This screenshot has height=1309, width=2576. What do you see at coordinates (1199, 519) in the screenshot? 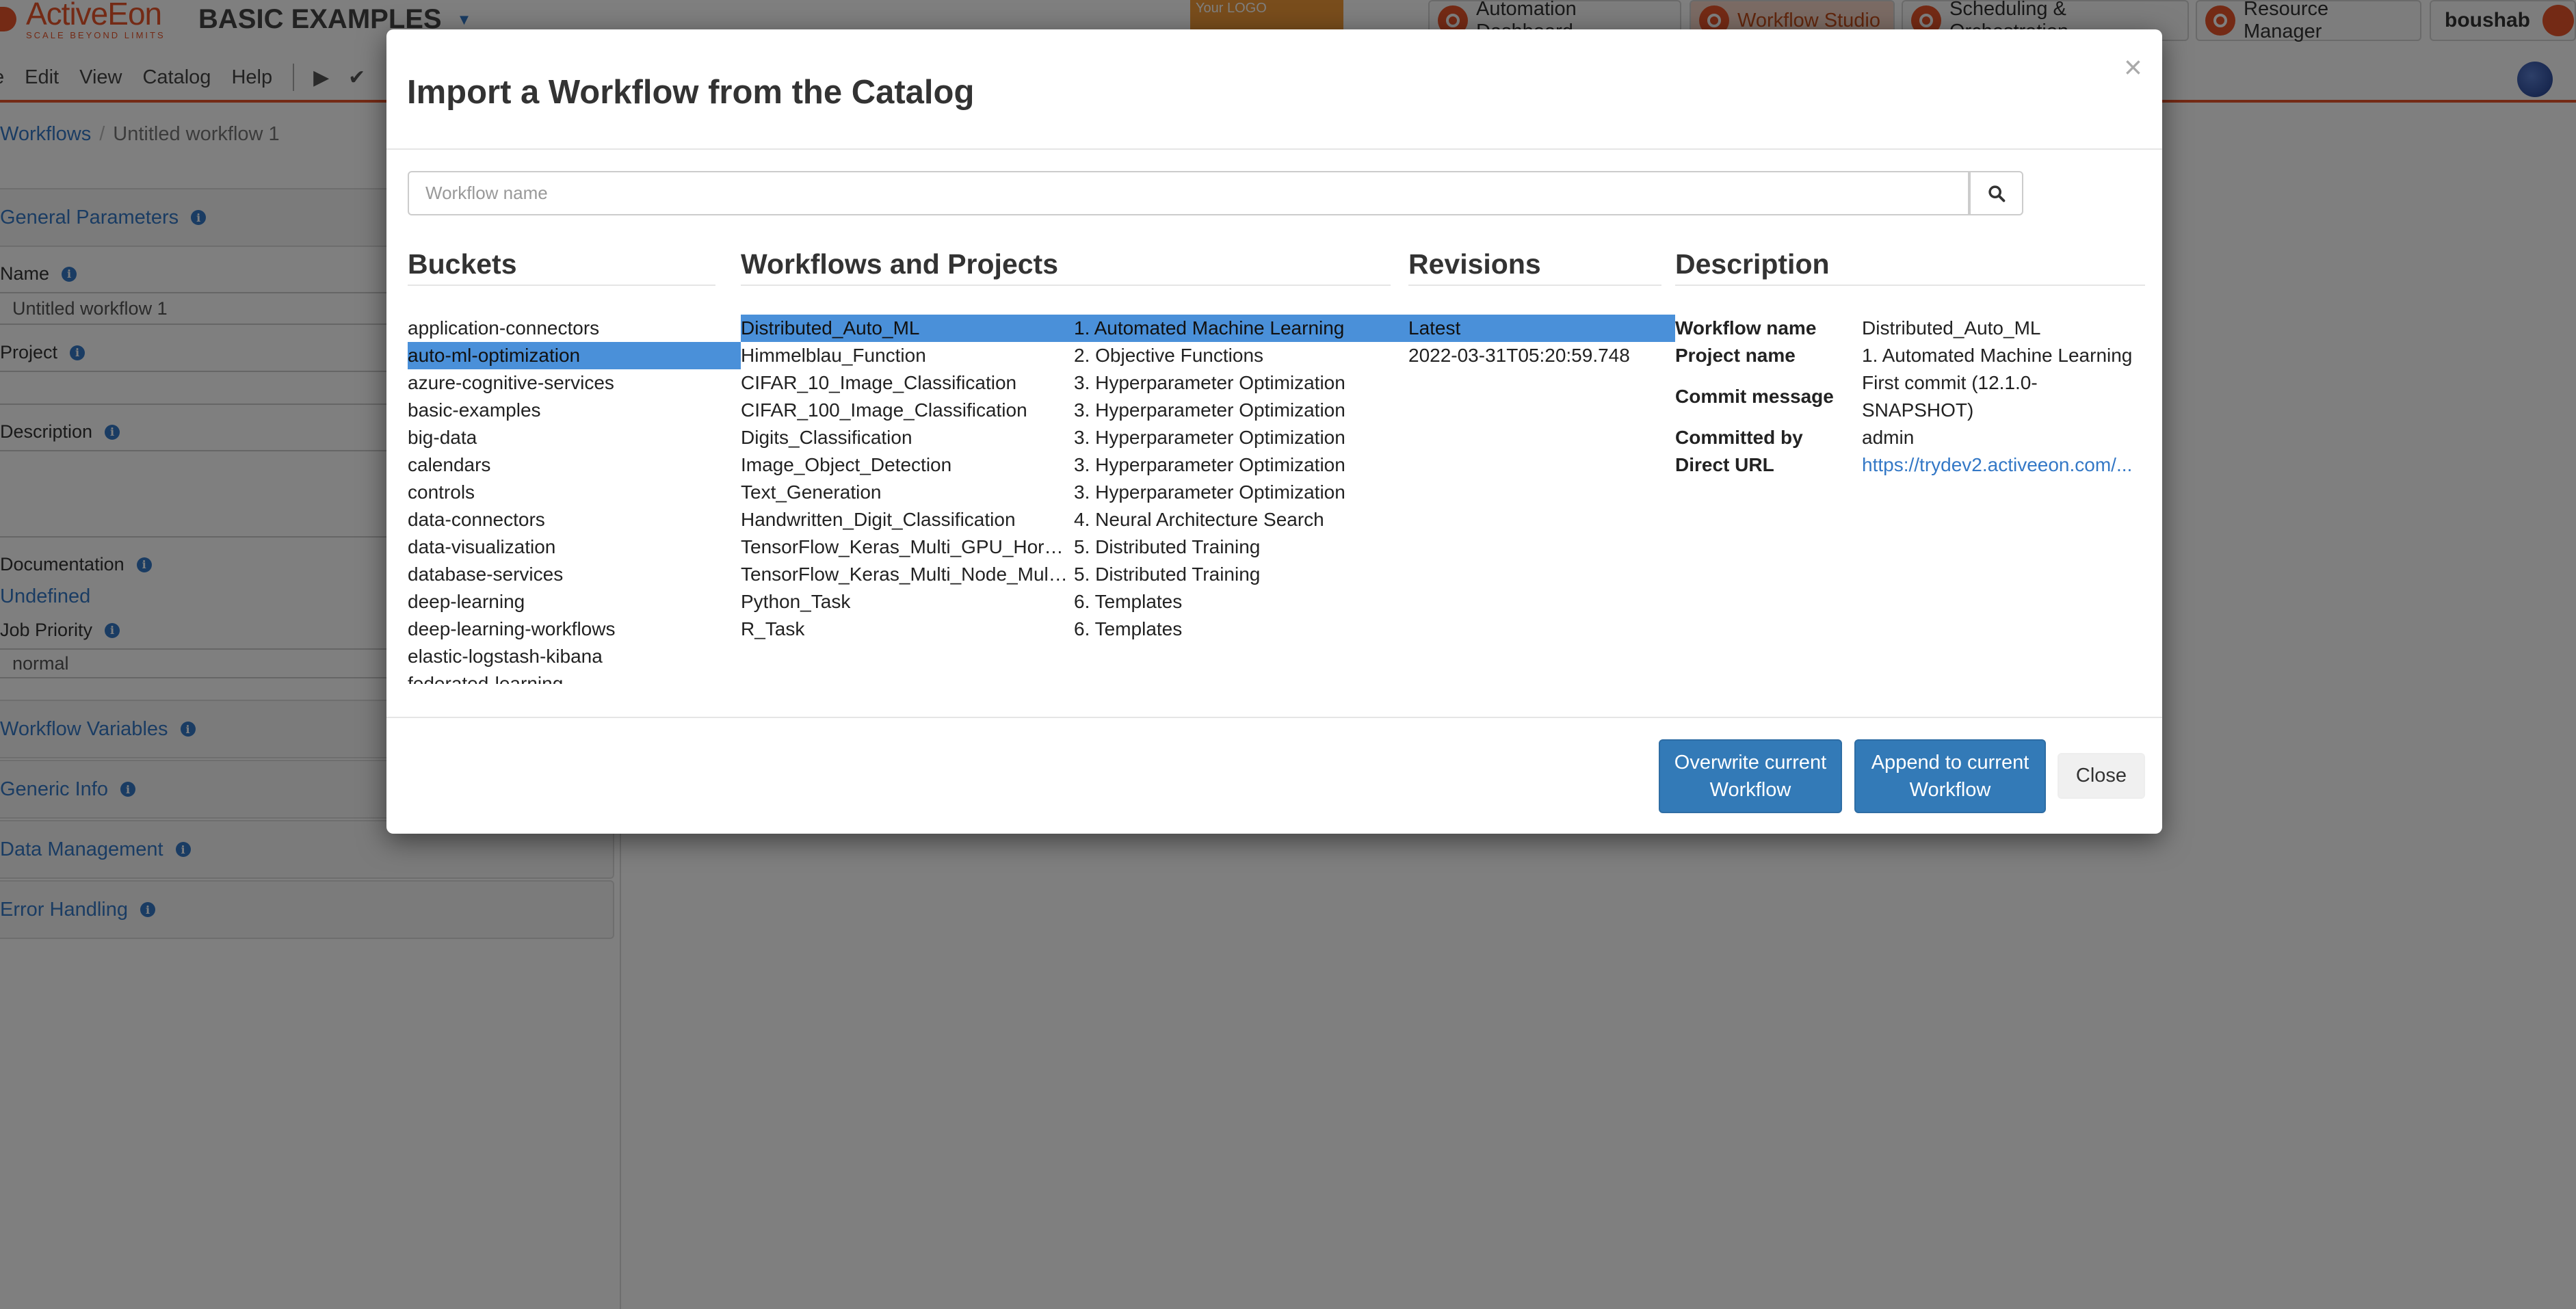
I see `workflow-project: 4. Neural Architecture Search` at bounding box center [1199, 519].